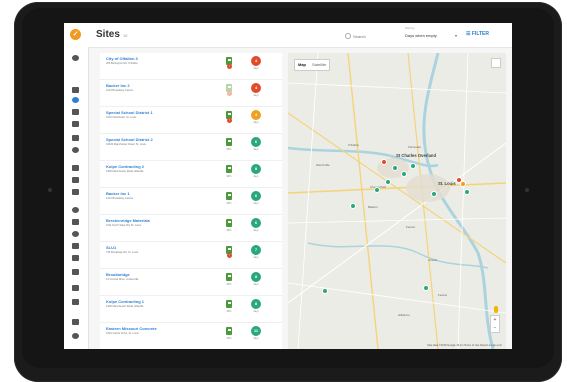 The width and height of the screenshot is (567, 382). I want to click on calendar-check-icon, so click(75, 192).